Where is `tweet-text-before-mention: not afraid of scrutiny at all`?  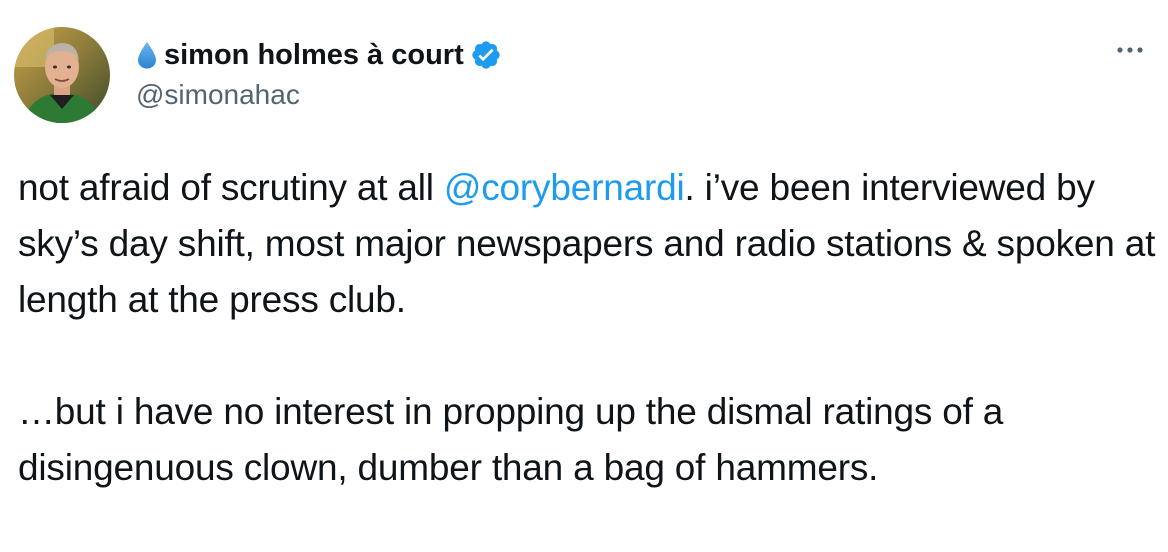 tweet-text-before-mention: not afraid of scrutiny at all is located at coordinates (231, 187).